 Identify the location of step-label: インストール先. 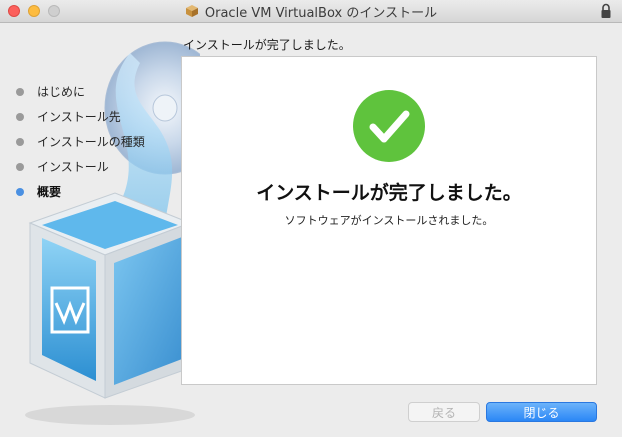
(79, 117).